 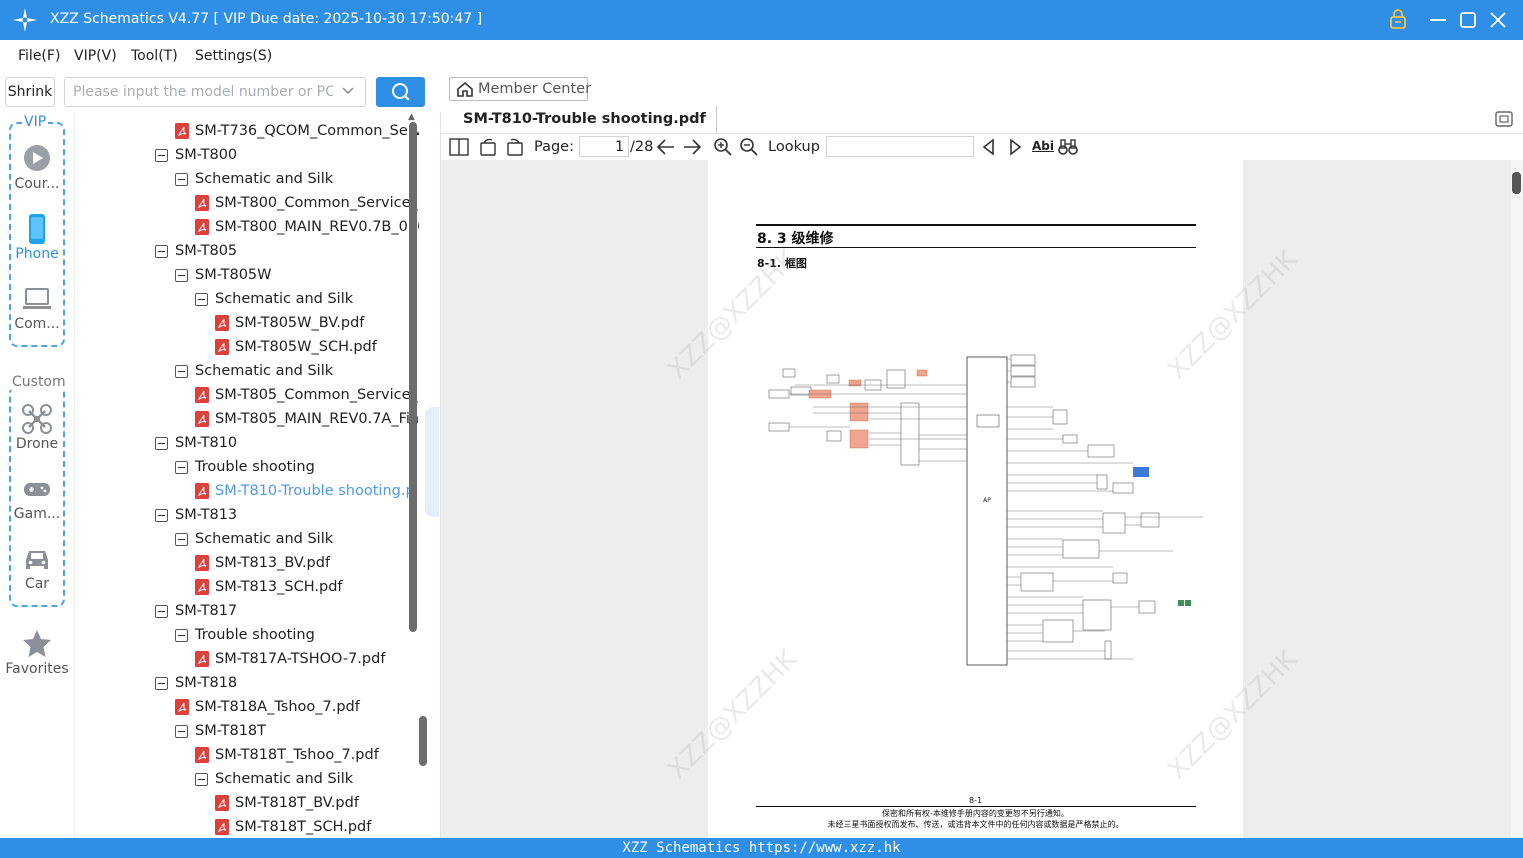 What do you see at coordinates (348, 91) in the screenshot?
I see `chevron-down-icon` at bounding box center [348, 91].